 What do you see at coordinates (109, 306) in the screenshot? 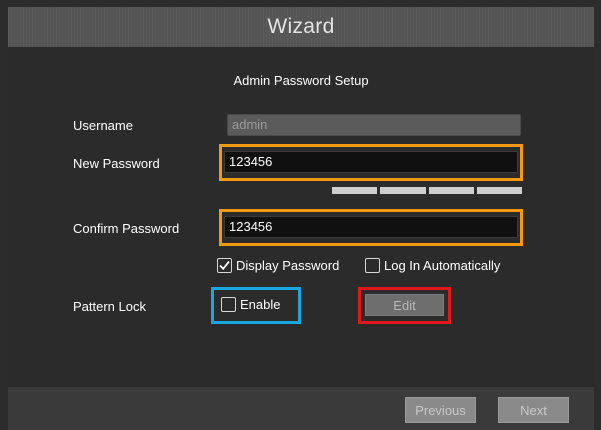
I see `pattern-lock-label: Pattern Lock` at bounding box center [109, 306].